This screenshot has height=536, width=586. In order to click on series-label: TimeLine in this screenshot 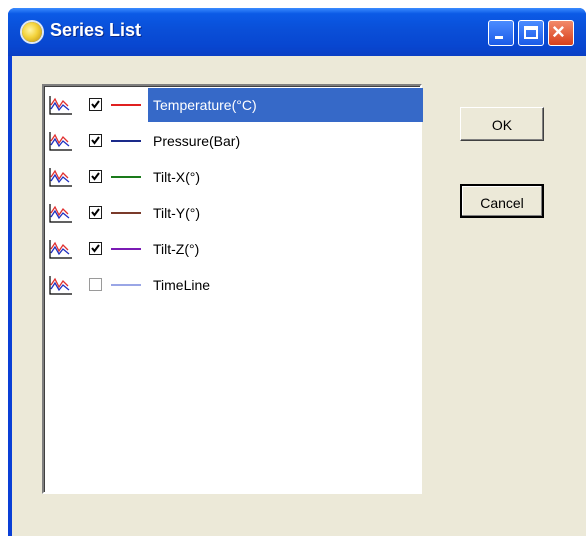, I will do `click(182, 285)`.